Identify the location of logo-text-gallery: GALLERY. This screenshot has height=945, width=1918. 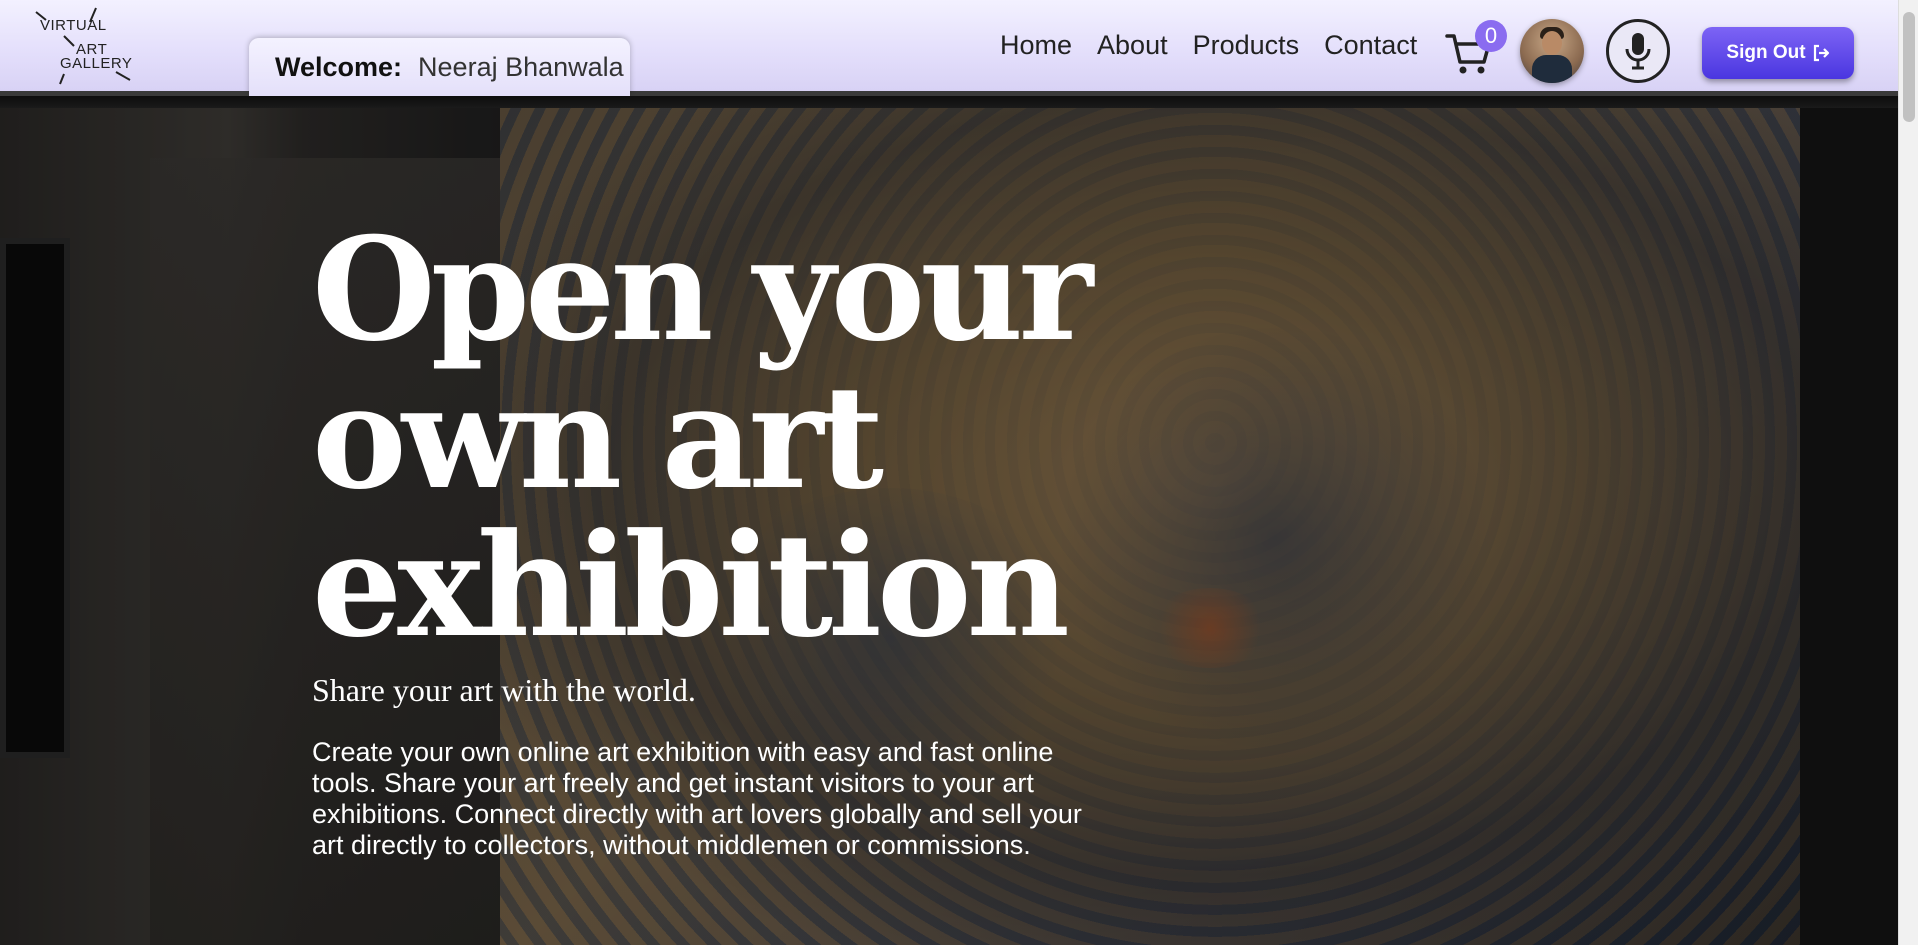
(96, 63).